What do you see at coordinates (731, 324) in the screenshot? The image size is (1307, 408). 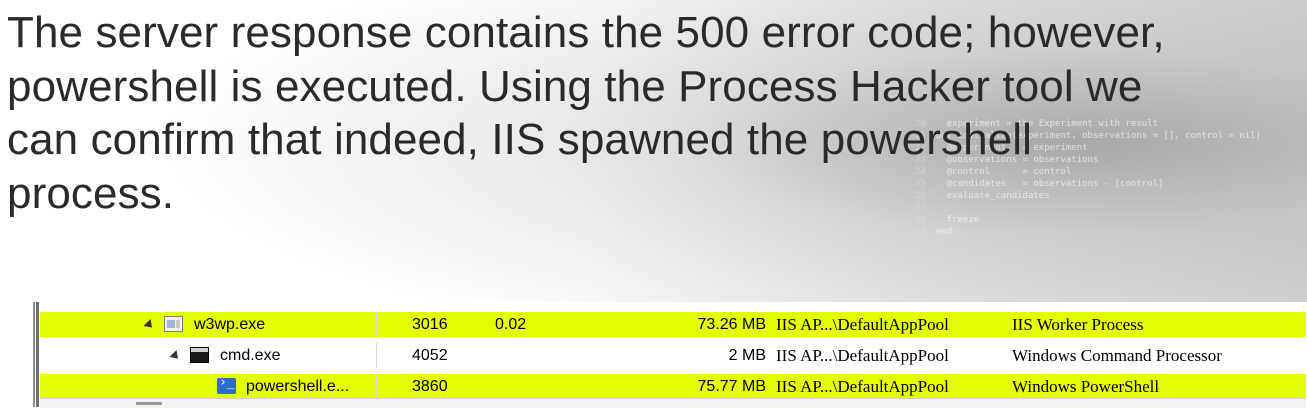 I see `process-private-bytes: 73.26 MB` at bounding box center [731, 324].